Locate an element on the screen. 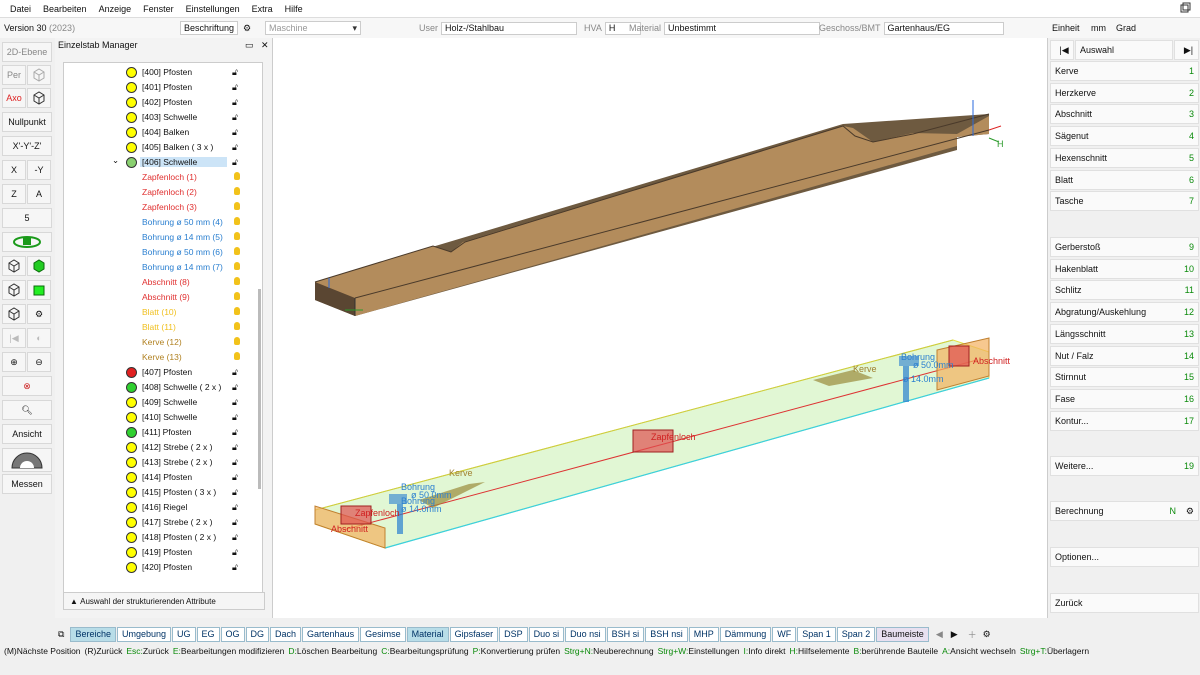 This screenshot has width=1200, height=675. tree-row: Bohrung ø 14 mm (7) is located at coordinates (163, 267).